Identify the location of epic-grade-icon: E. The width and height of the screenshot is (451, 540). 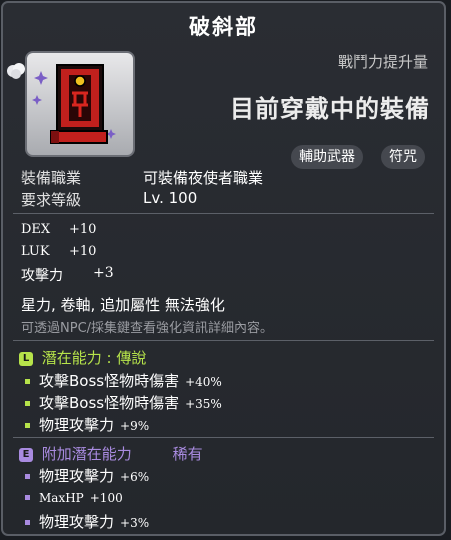
(26, 454).